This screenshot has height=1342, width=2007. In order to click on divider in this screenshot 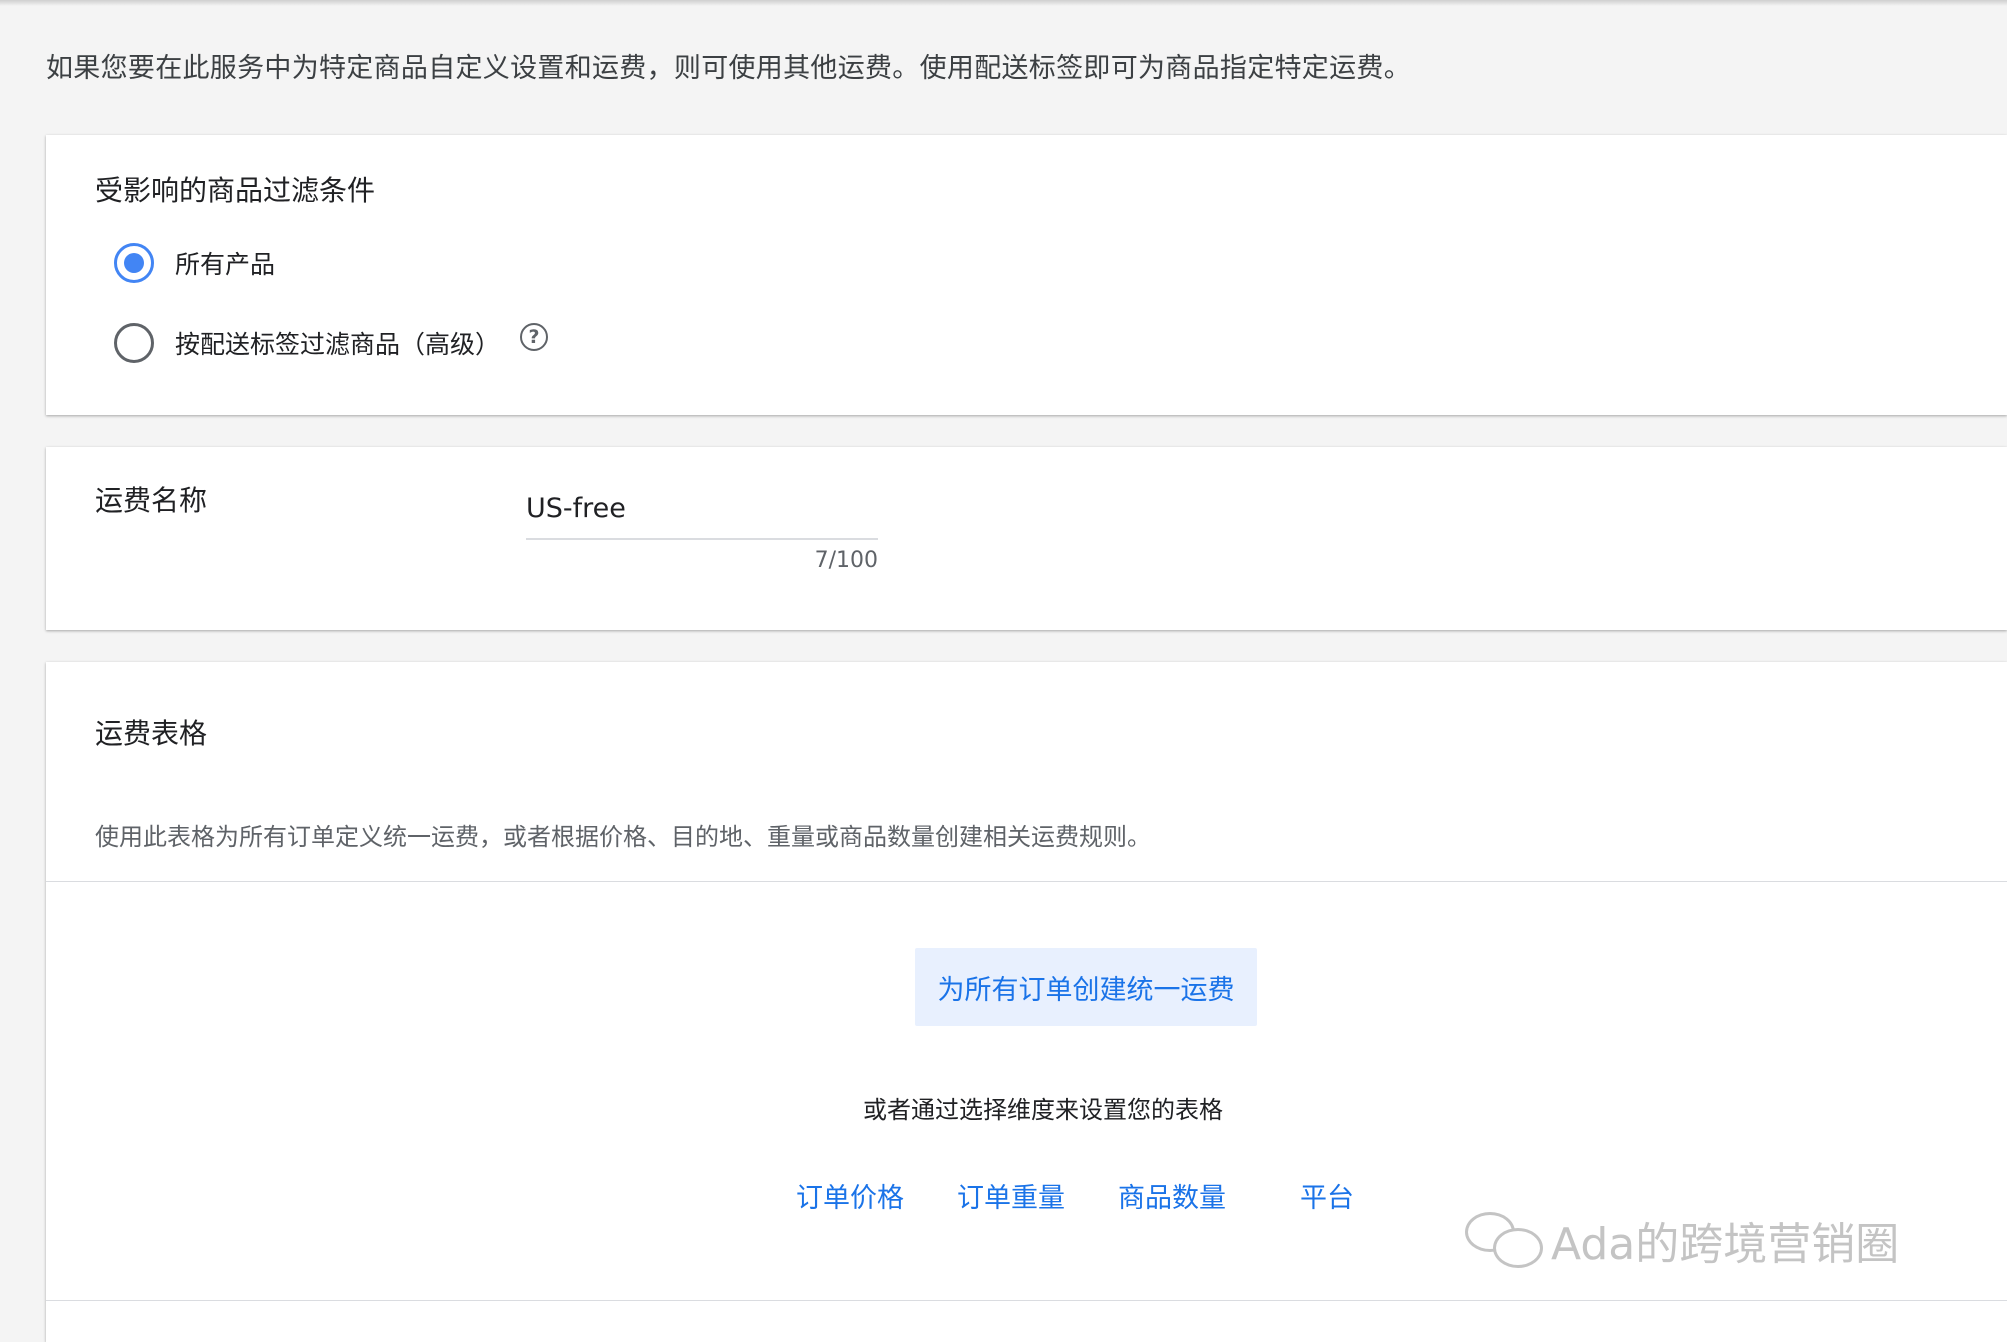, I will do `click(1026, 881)`.